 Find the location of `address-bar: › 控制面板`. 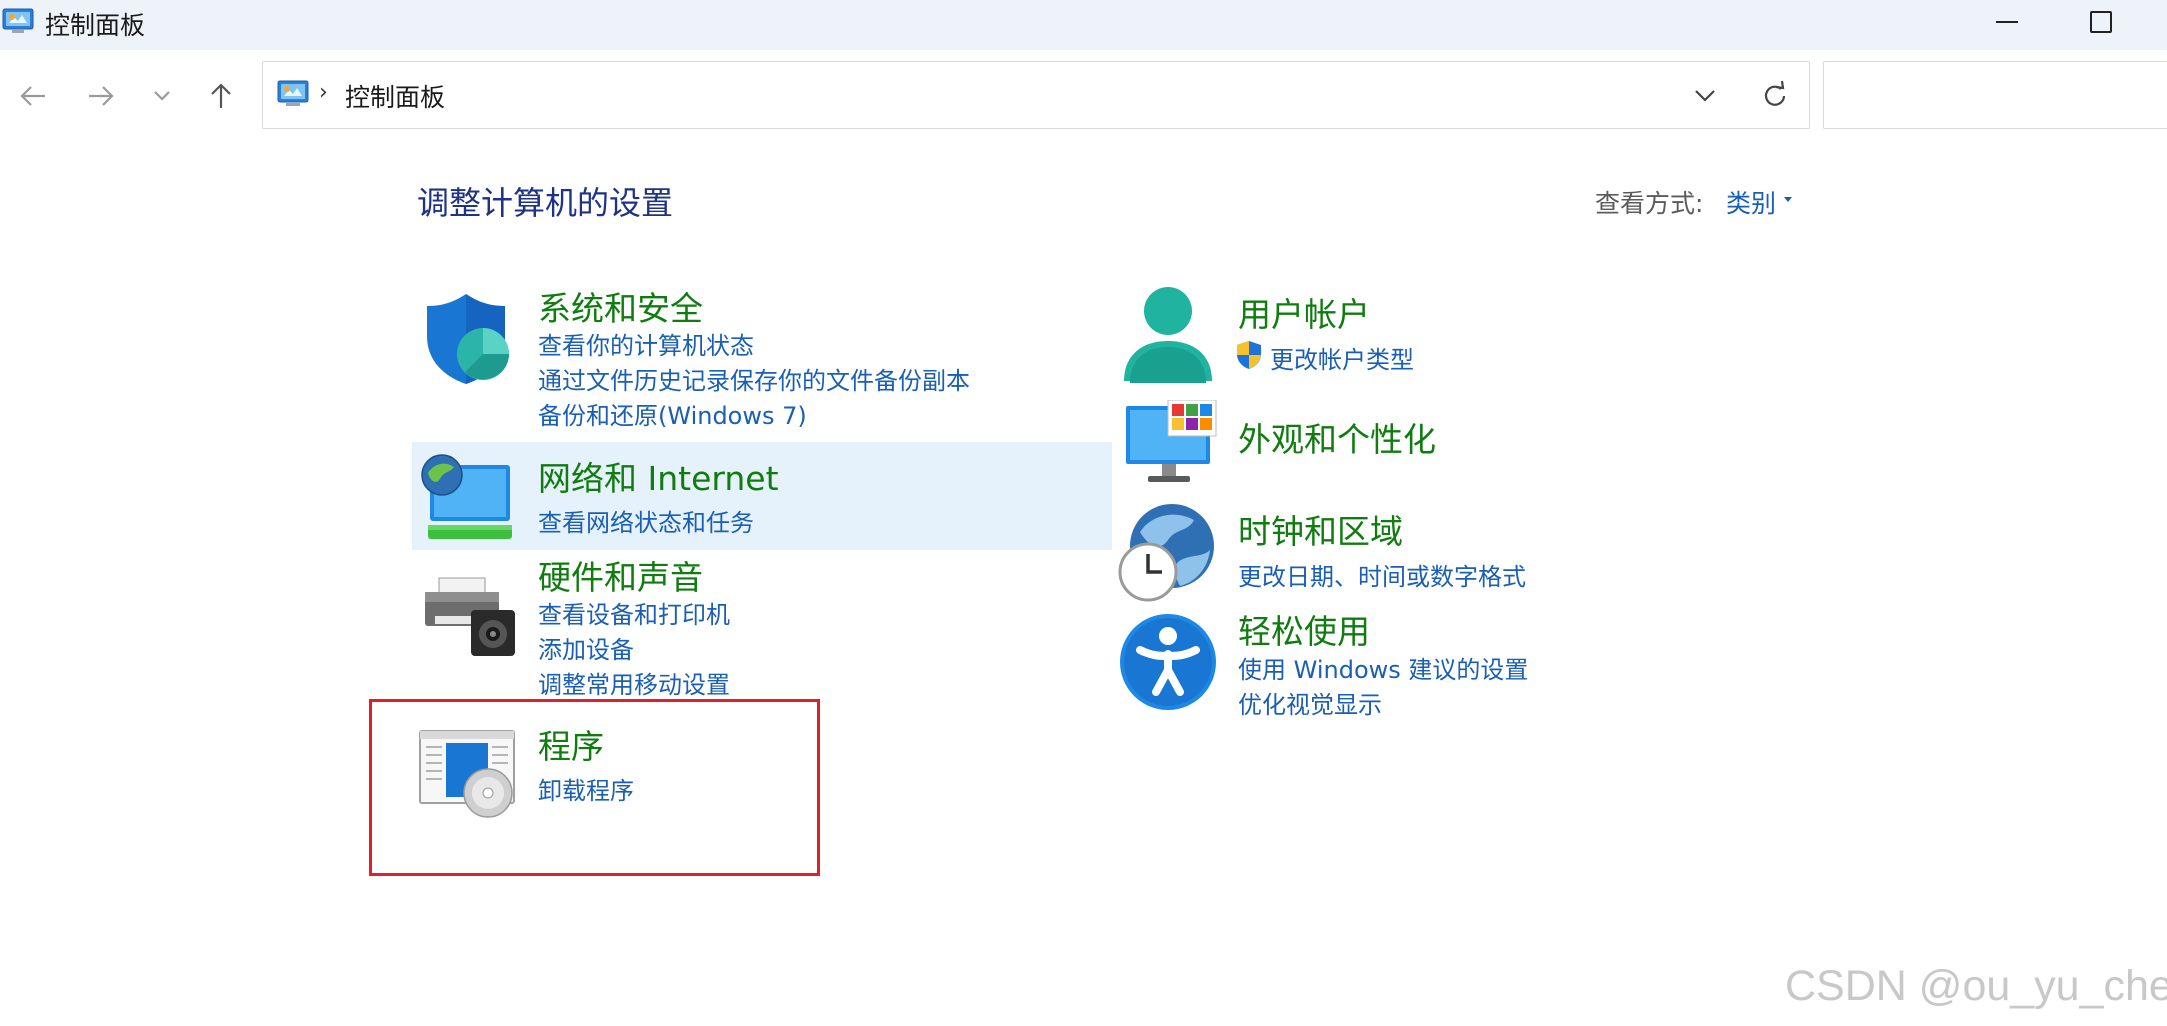

address-bar: › 控制面板 is located at coordinates (1036, 95).